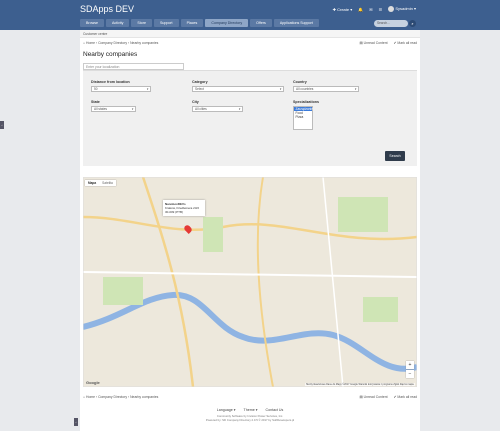 The width and height of the screenshot is (500, 431). What do you see at coordinates (110, 82) in the screenshot?
I see `distance-label: Distance from location` at bounding box center [110, 82].